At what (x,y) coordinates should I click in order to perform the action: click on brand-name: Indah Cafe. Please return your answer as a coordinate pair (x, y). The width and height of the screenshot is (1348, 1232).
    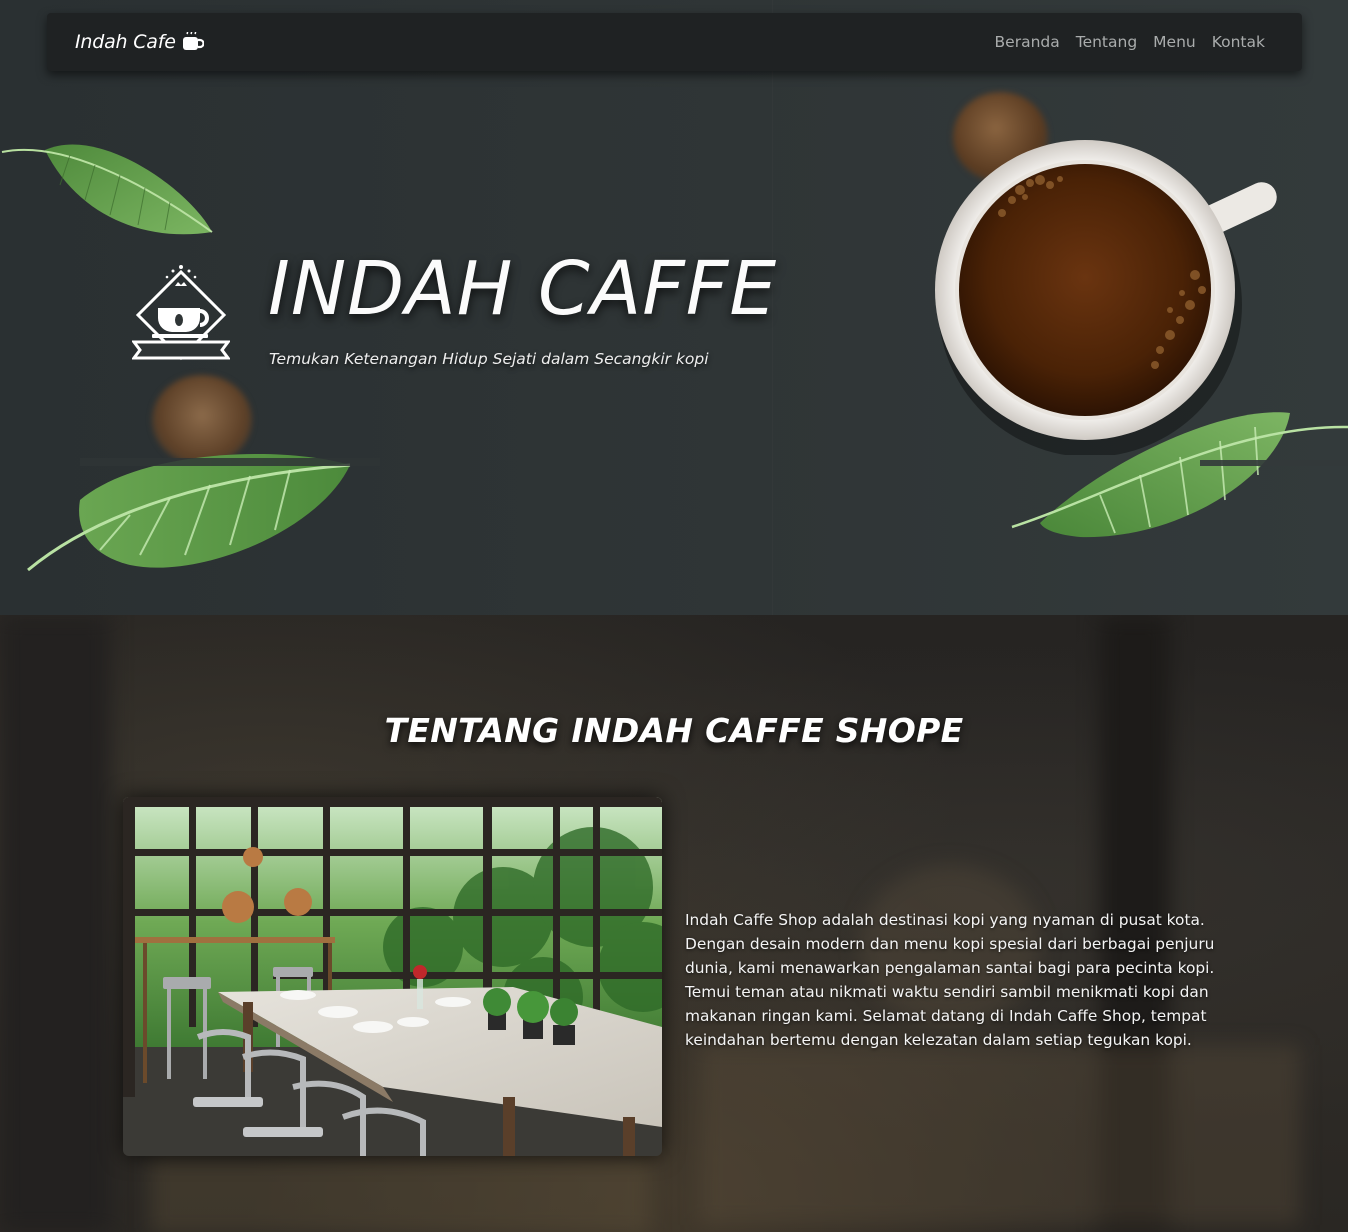
    Looking at the image, I should click on (125, 42).